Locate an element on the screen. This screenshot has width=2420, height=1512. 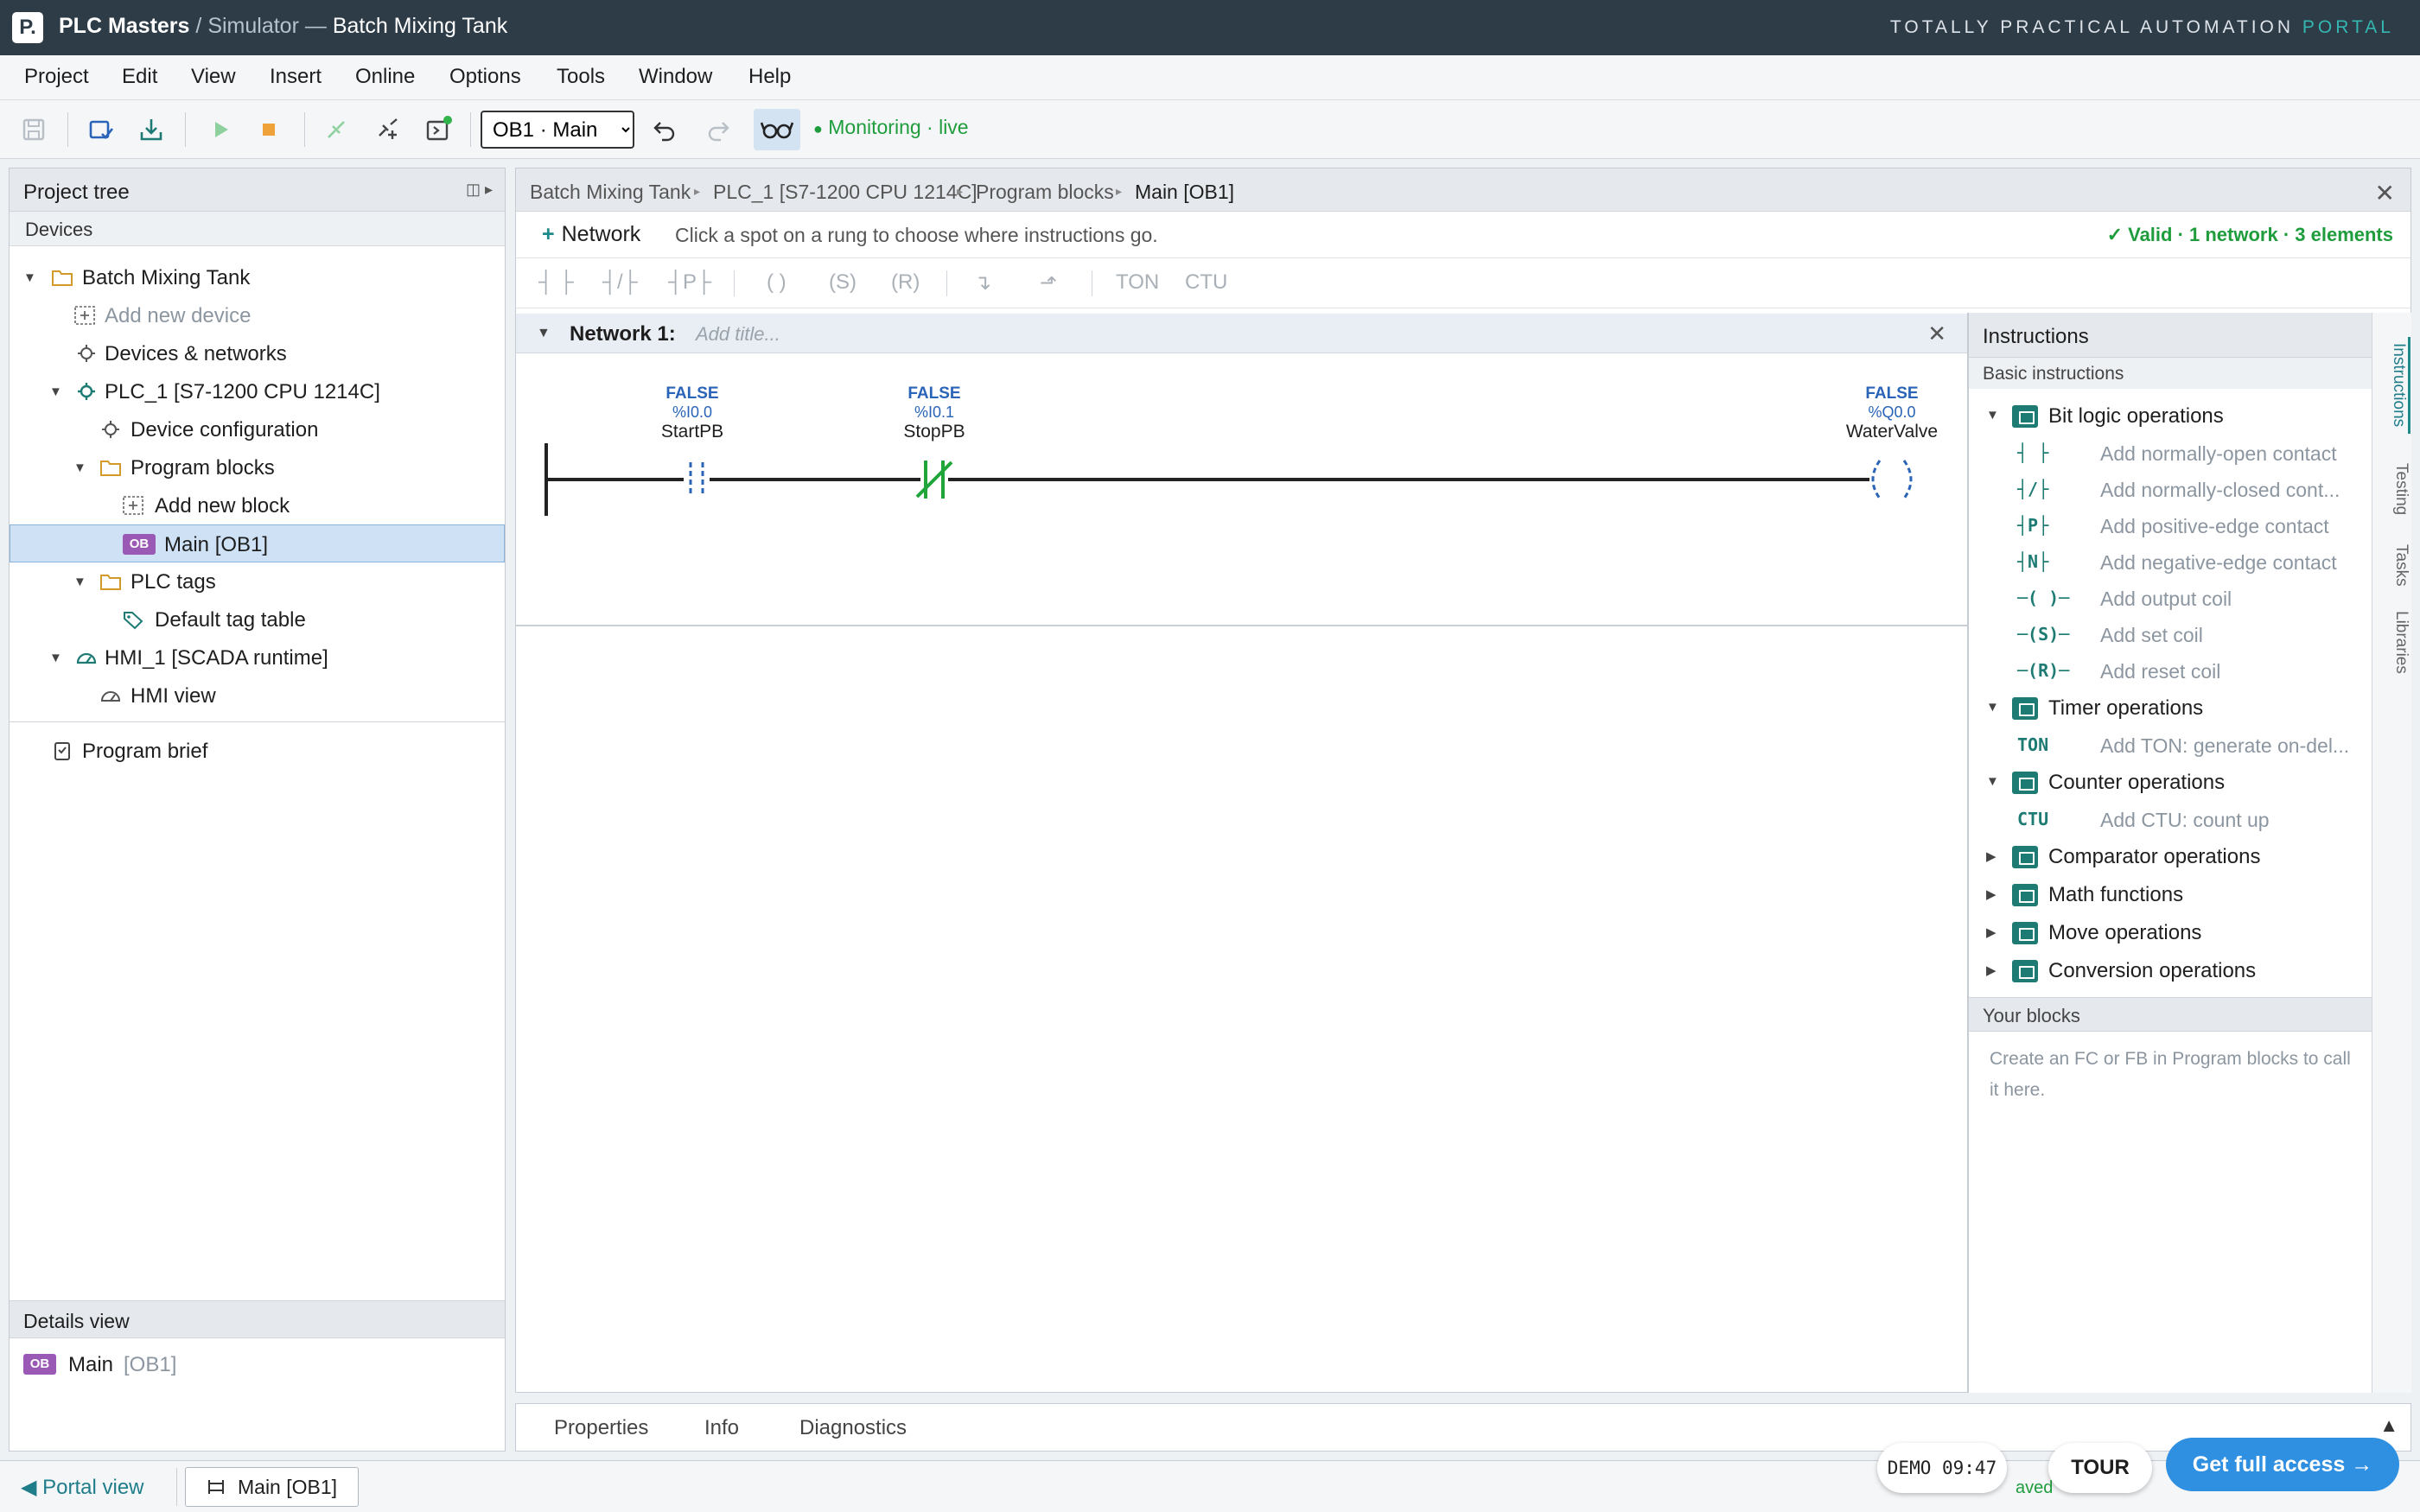
tree-item-device-configuration: Device configuration is located at coordinates (257, 429).